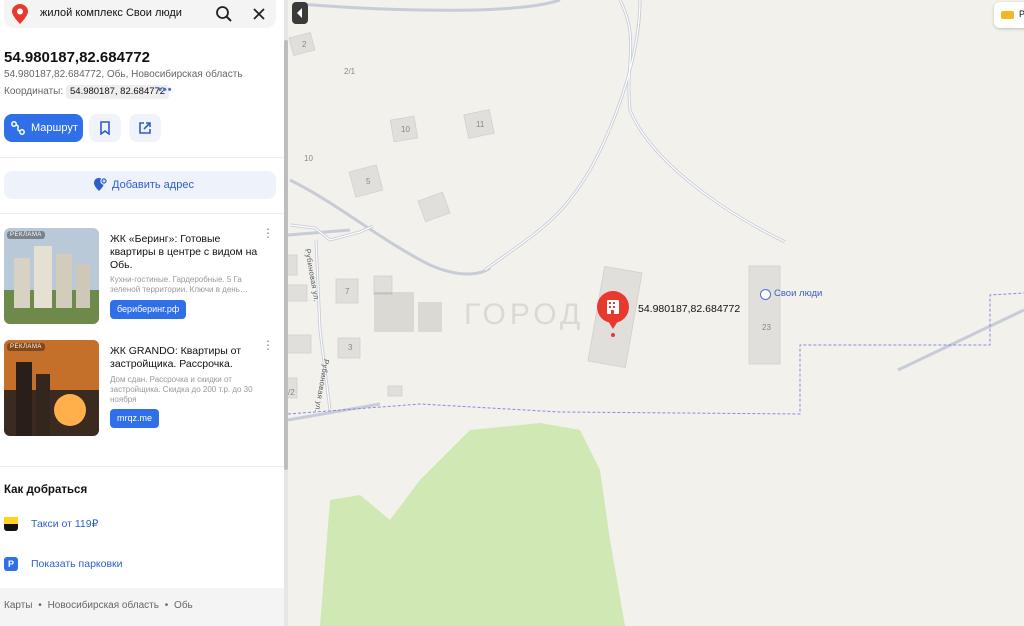 This screenshot has height=626, width=1024. Describe the element at coordinates (77, 564) in the screenshot. I see `parking-label: Показать парковки` at that location.